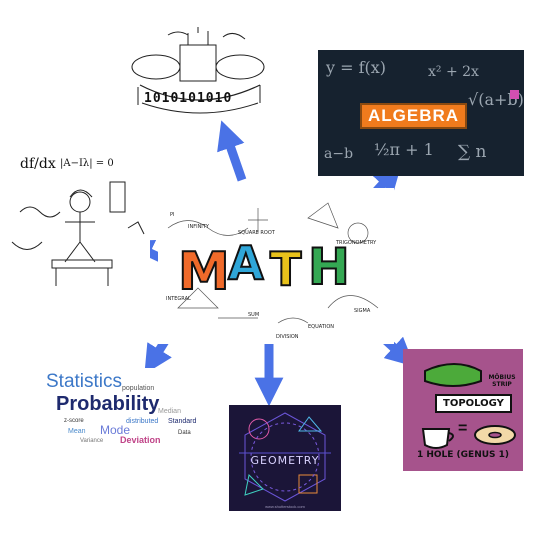 The image size is (540, 540). I want to click on math-tag: PI, so click(172, 215).